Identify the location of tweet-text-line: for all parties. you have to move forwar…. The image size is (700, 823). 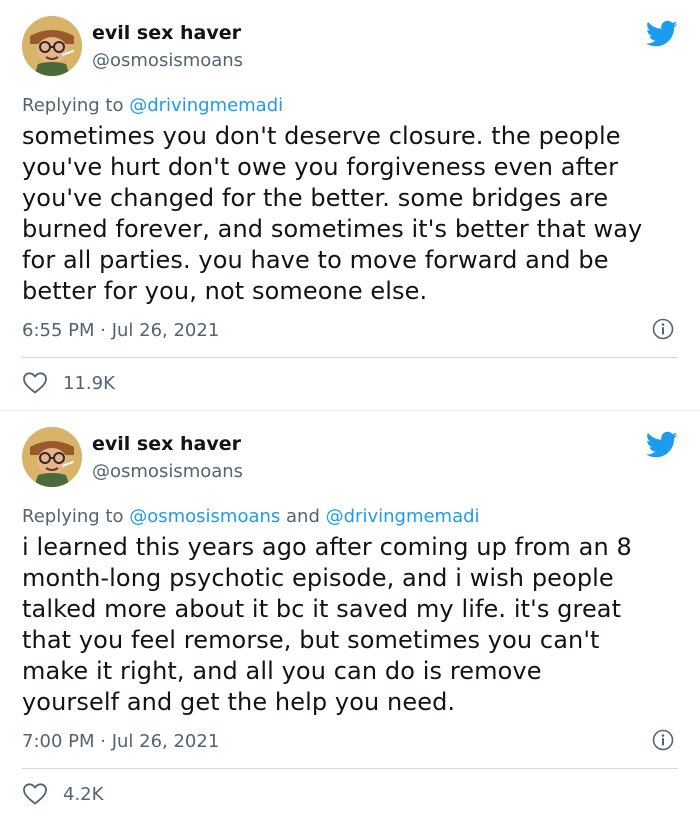
(315, 260).